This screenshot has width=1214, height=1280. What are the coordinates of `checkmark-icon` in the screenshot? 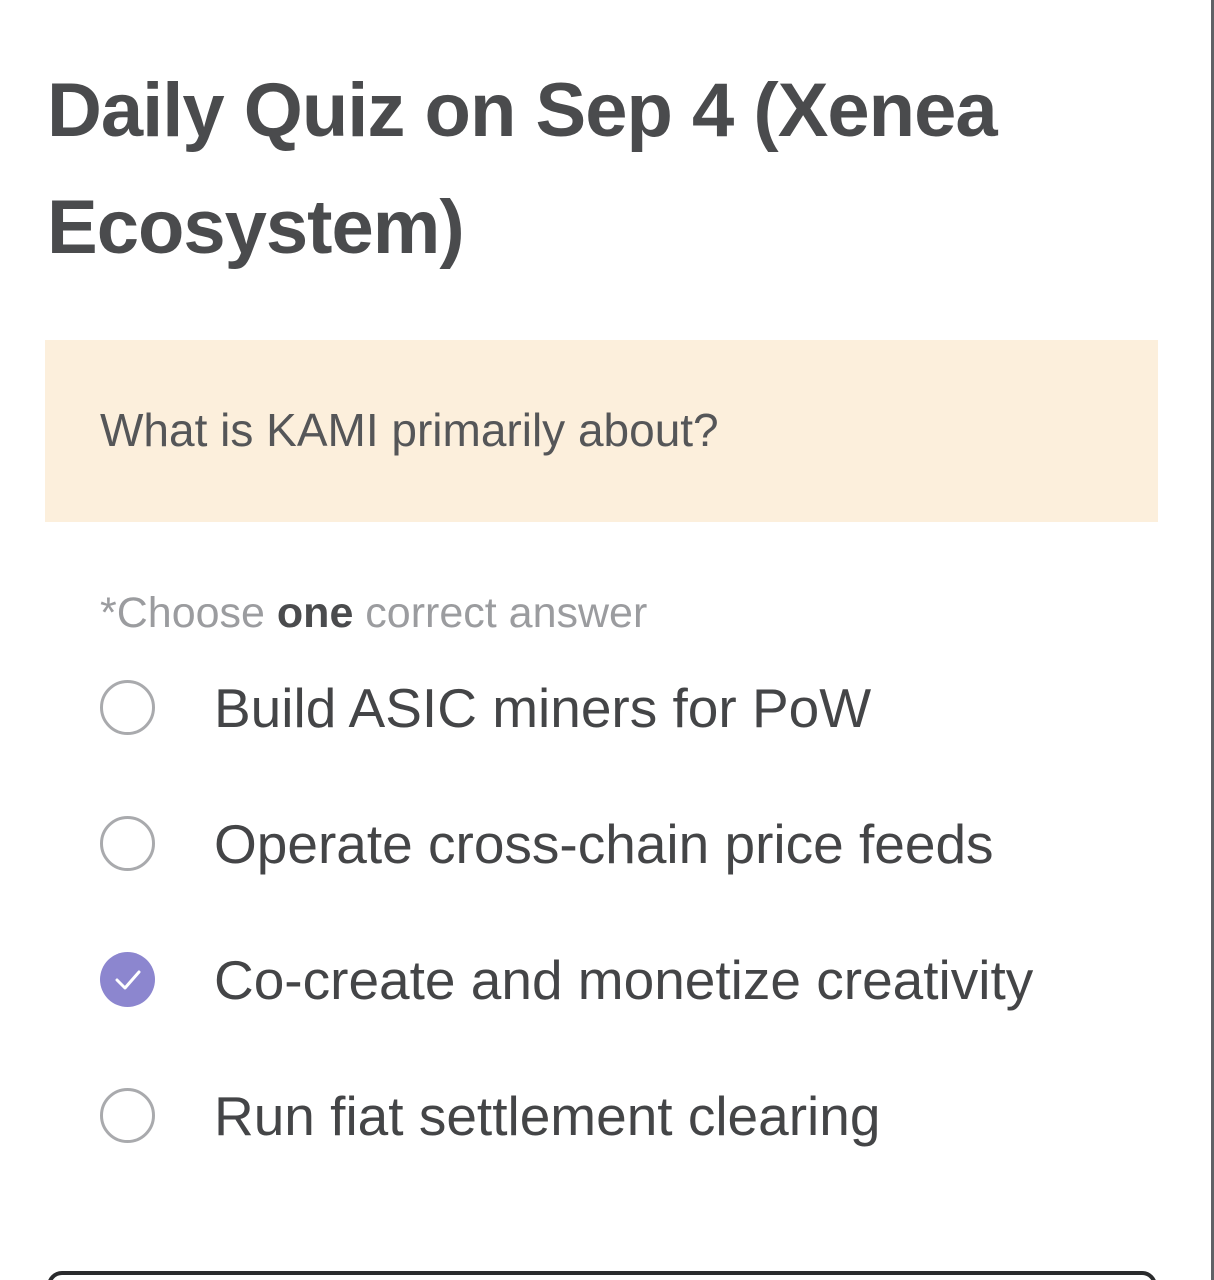 It's located at (128, 980).